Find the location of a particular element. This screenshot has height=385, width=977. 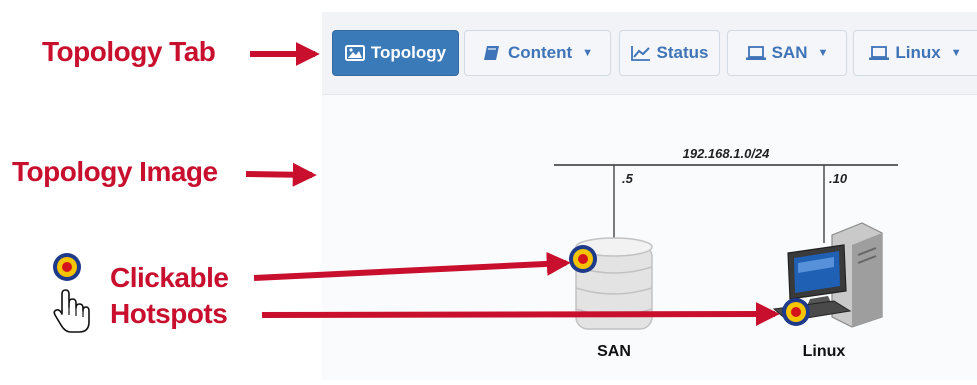

tab-san: SAN ▼ is located at coordinates (787, 53).